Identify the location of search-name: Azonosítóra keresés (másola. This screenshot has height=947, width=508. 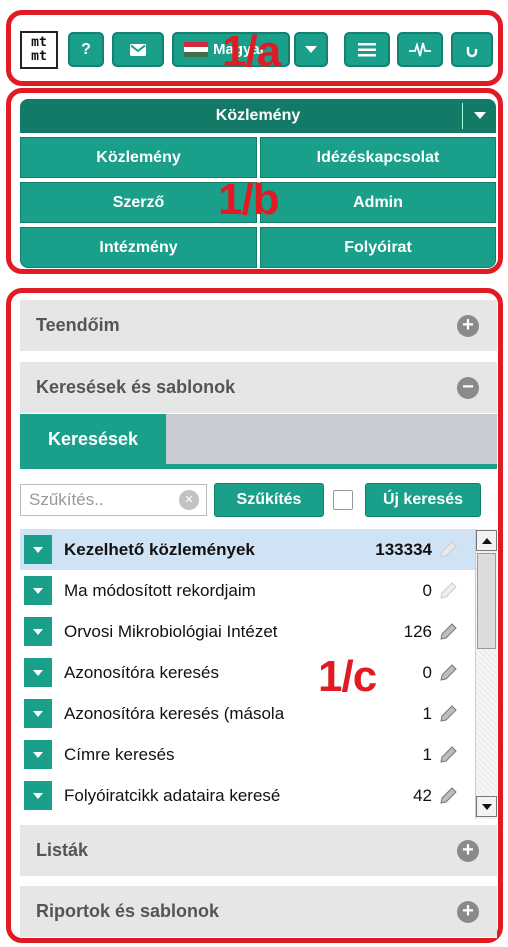
(174, 713).